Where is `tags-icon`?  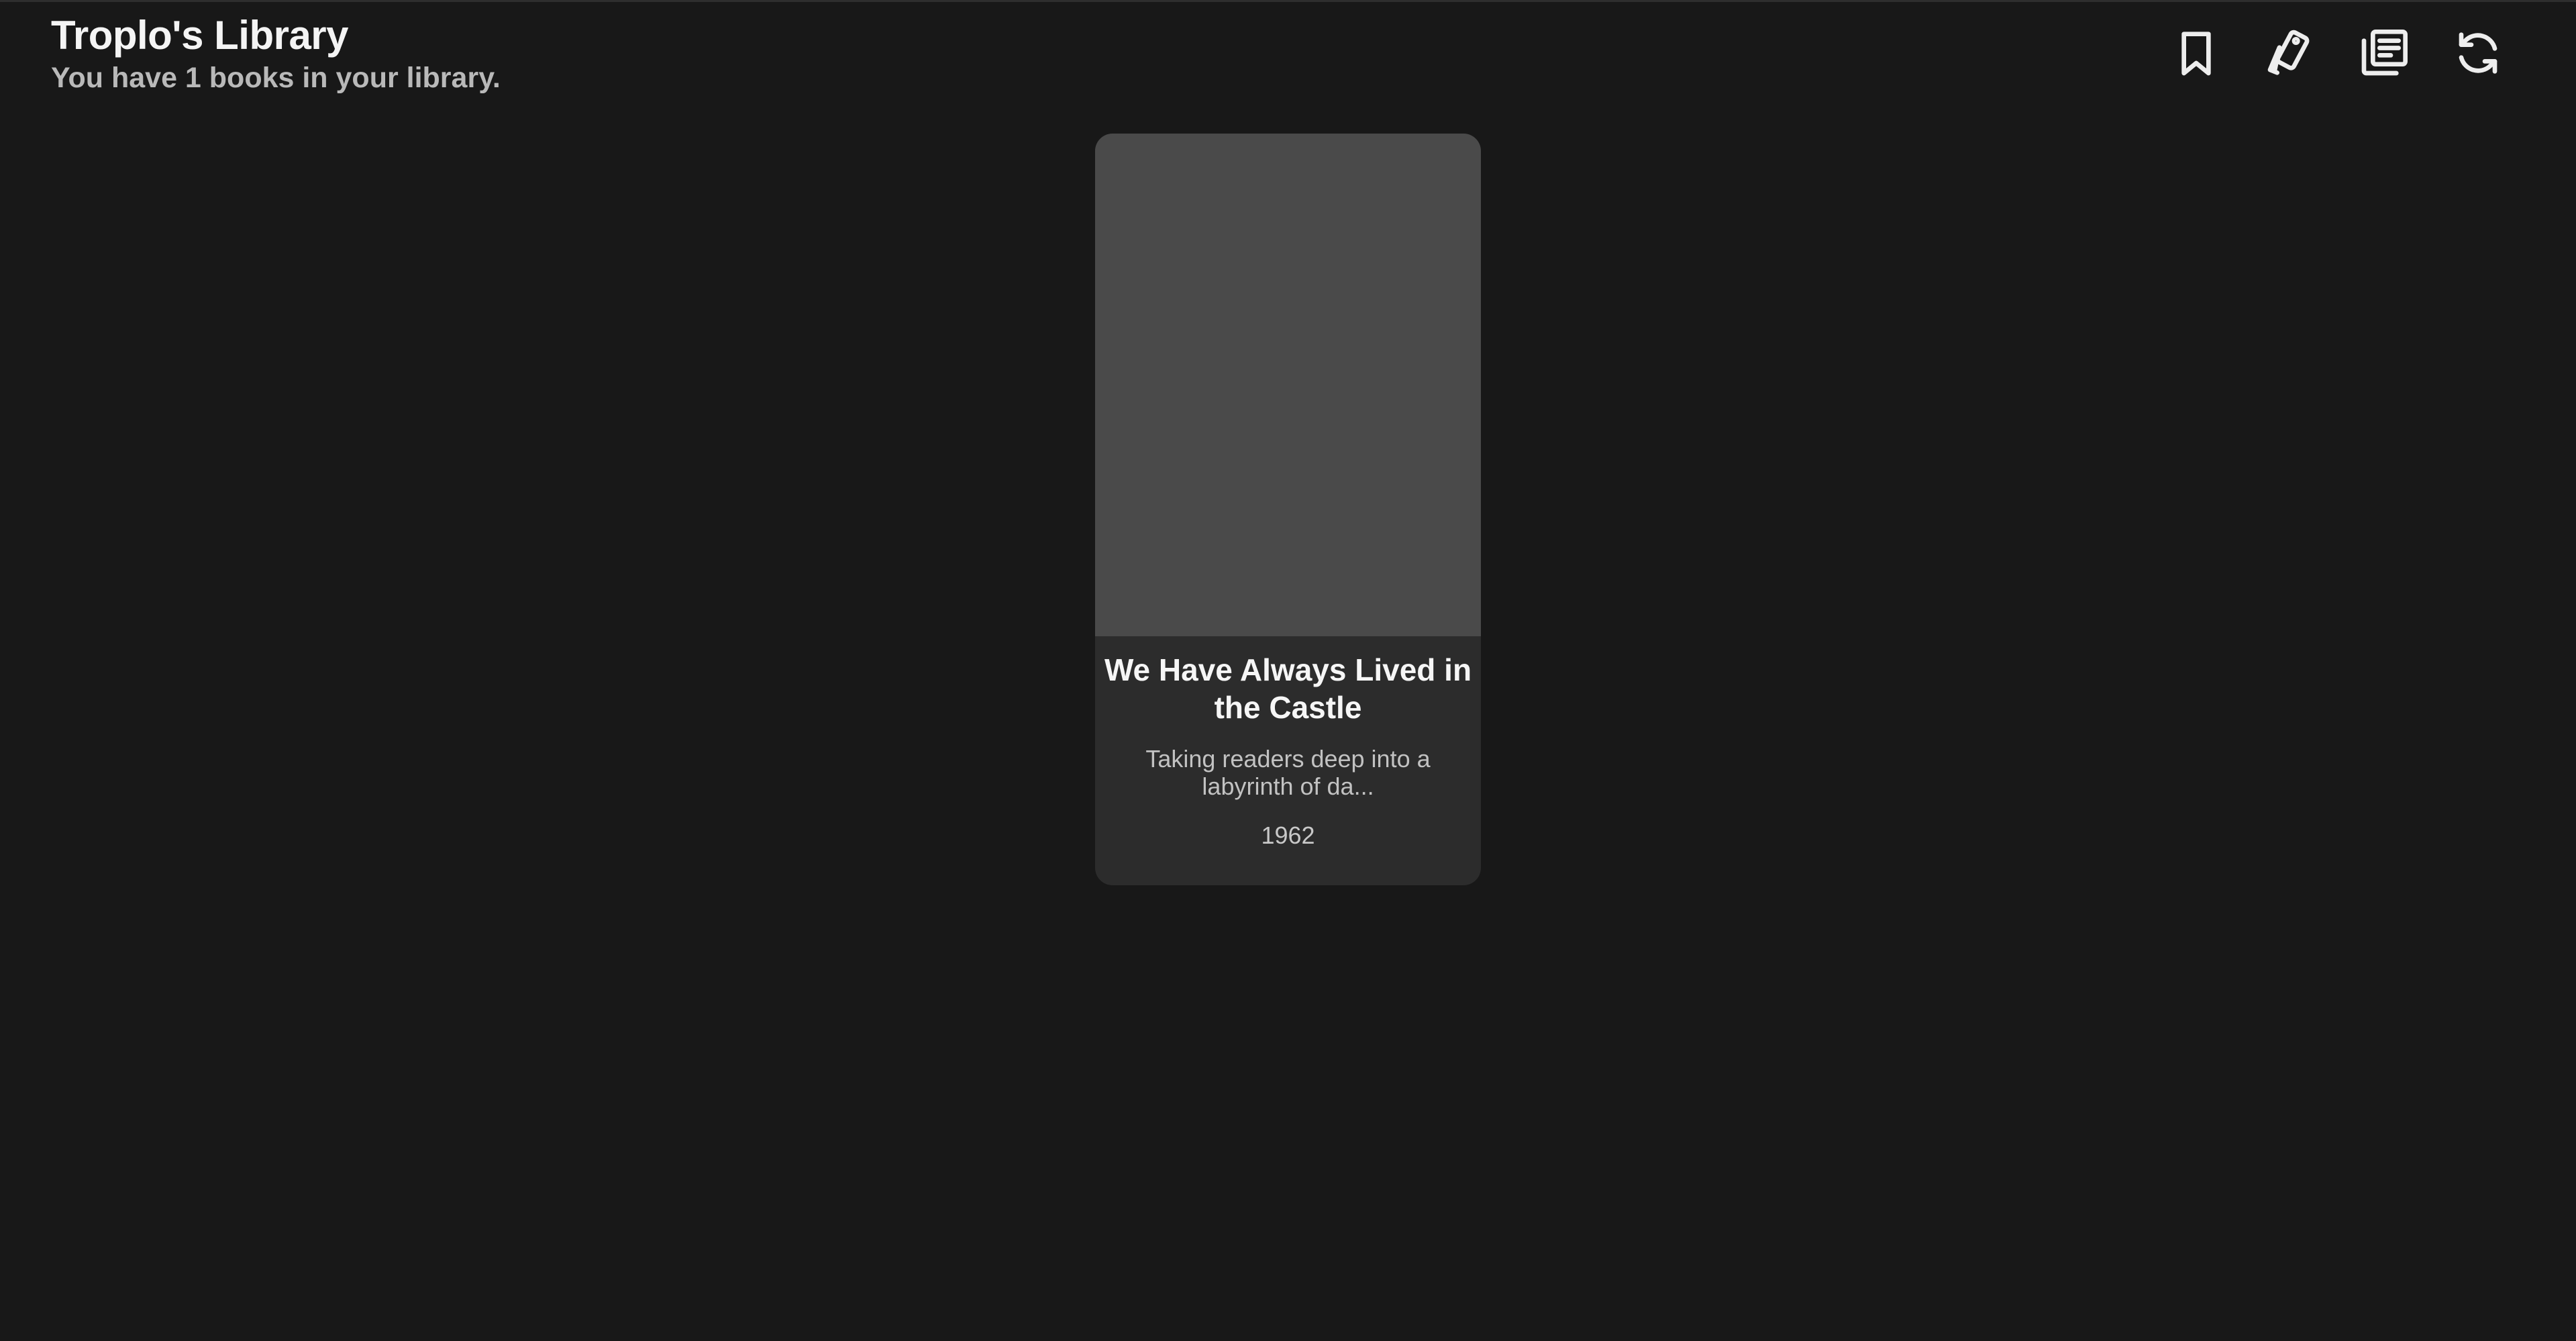
tags-icon is located at coordinates (2288, 53).